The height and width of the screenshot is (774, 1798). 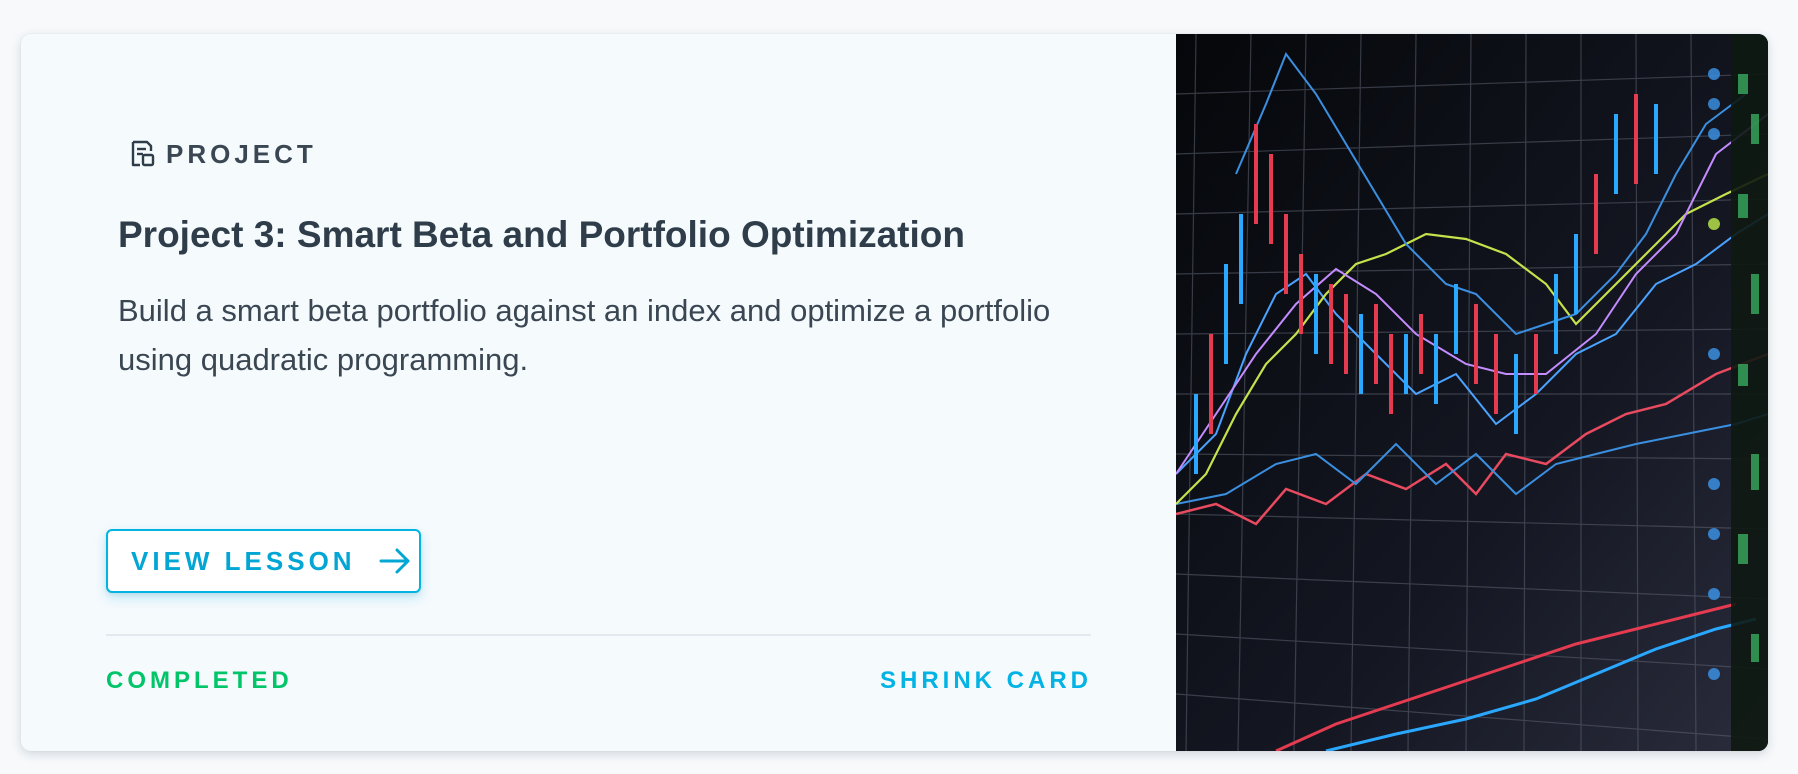 What do you see at coordinates (243, 560) in the screenshot?
I see `view-lesson-label: VIEW LESSON` at bounding box center [243, 560].